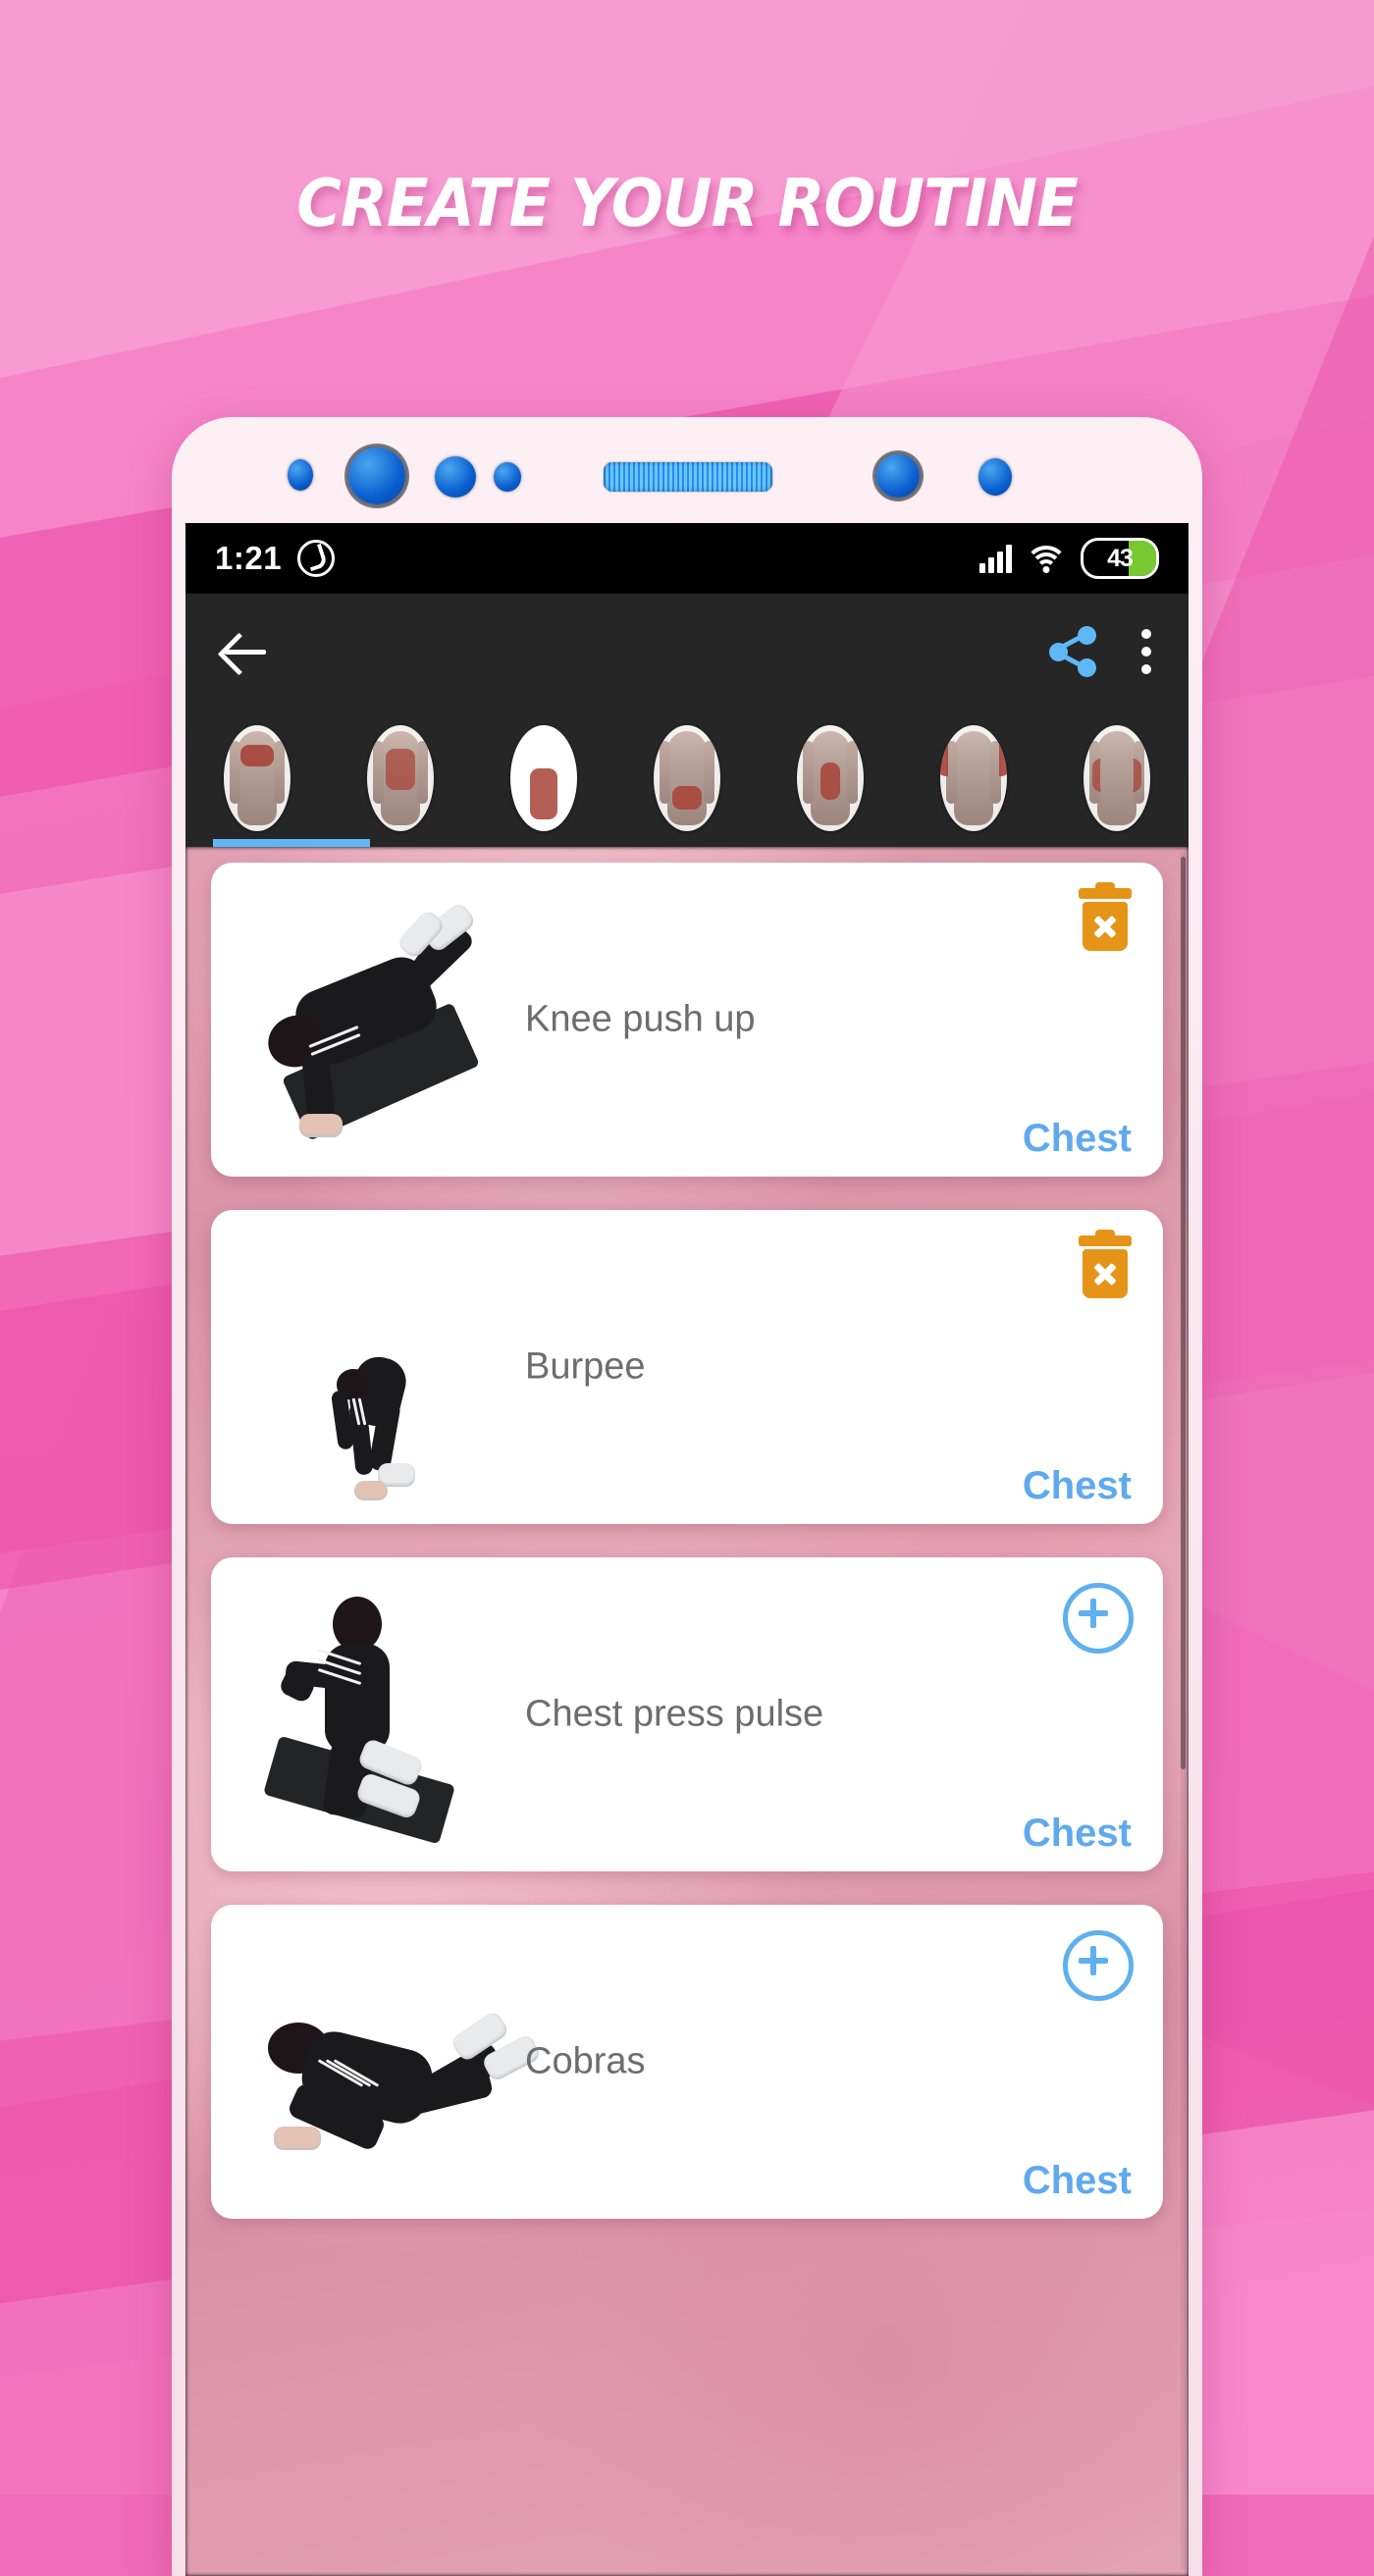  Describe the element at coordinates (1101, 651) in the screenshot. I see `toolbar-actions` at that location.